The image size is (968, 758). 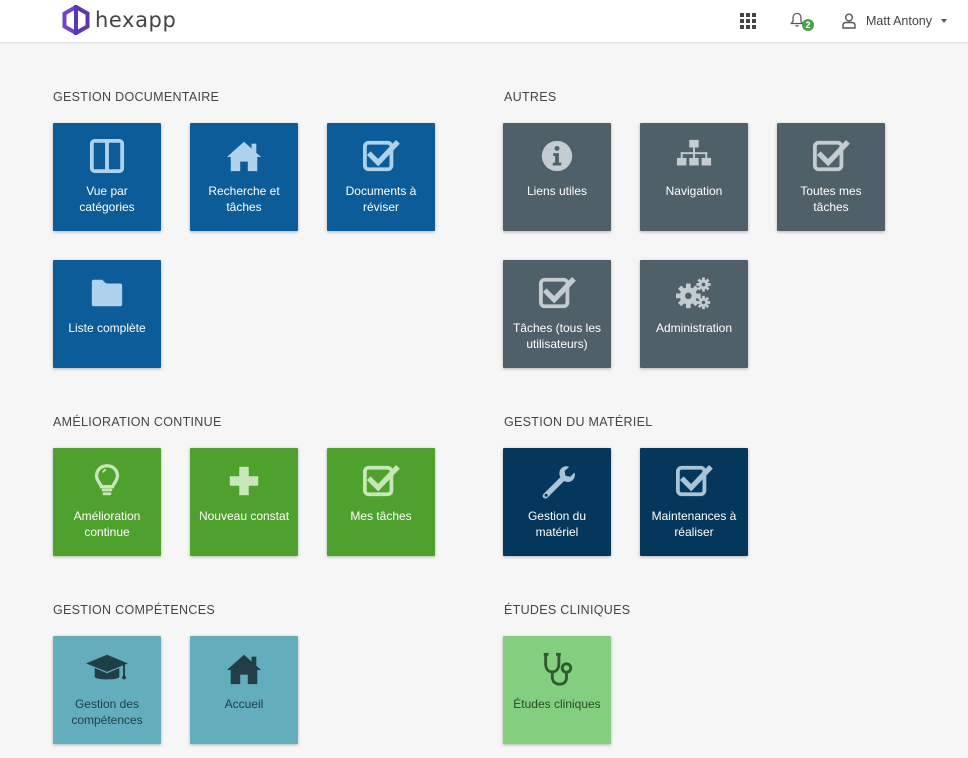 What do you see at coordinates (107, 199) in the screenshot?
I see `tile-label: Vue par catégories` at bounding box center [107, 199].